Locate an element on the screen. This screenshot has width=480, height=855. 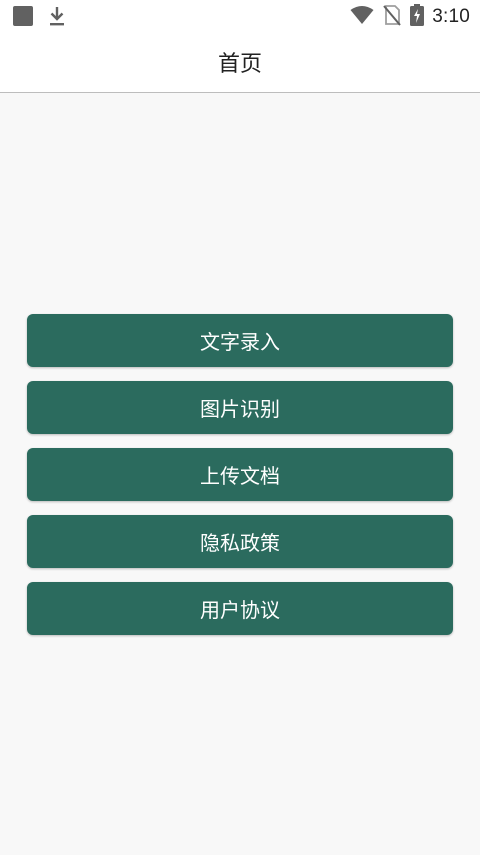
image-recognition-button: 图片识别 is located at coordinates (240, 407).